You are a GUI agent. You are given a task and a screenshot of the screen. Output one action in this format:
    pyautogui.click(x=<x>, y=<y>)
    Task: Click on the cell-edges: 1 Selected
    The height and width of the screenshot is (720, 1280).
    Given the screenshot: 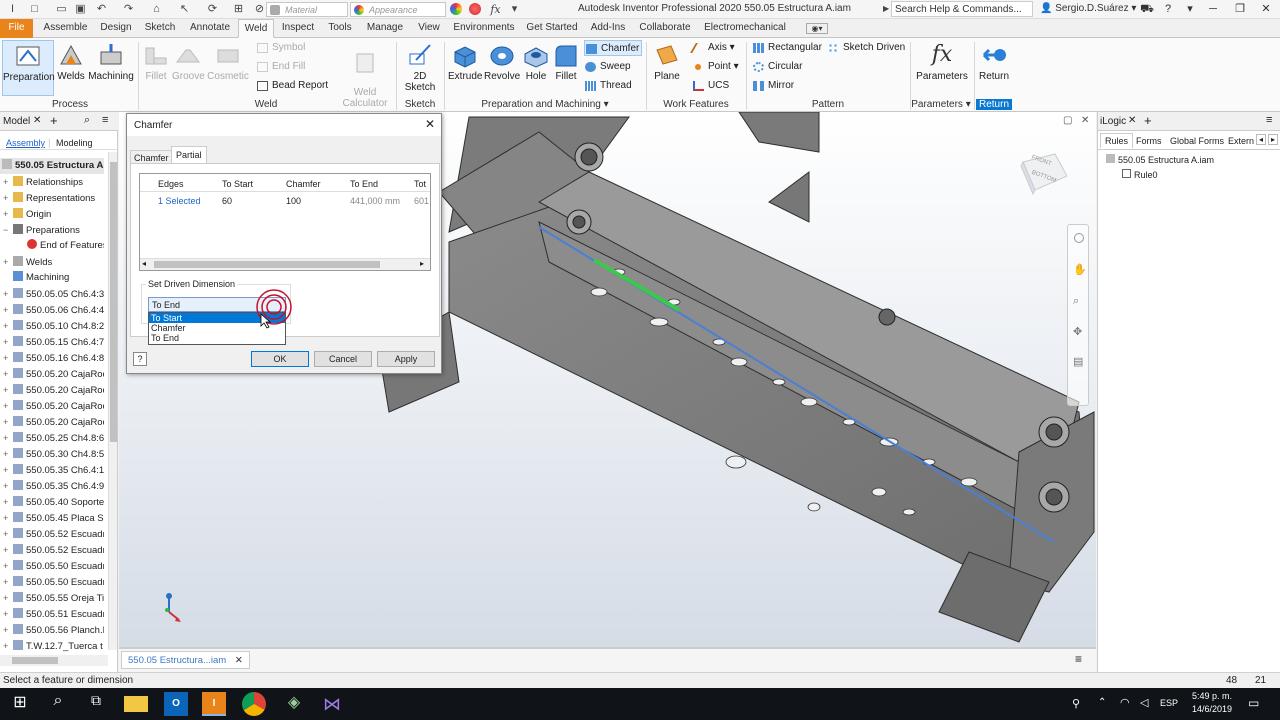 What is the action you would take?
    pyautogui.click(x=179, y=201)
    